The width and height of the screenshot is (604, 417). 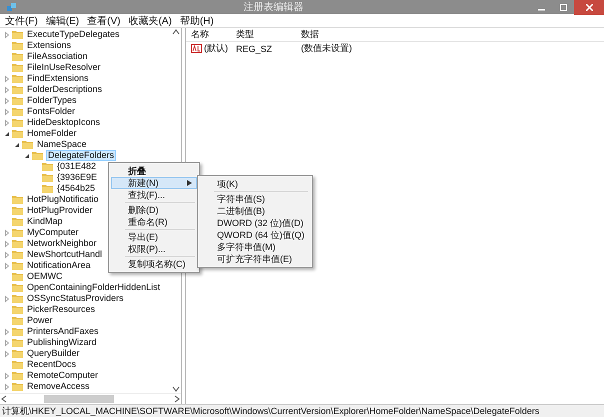 I want to click on menu-bar-item: 收藏夹(A), so click(x=150, y=21).